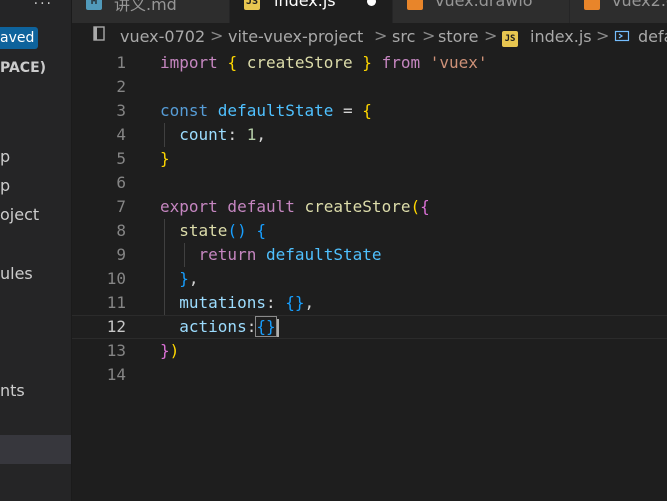 The image size is (667, 501). Describe the element at coordinates (369, 279) in the screenshot. I see `code-line: 10 },` at that location.